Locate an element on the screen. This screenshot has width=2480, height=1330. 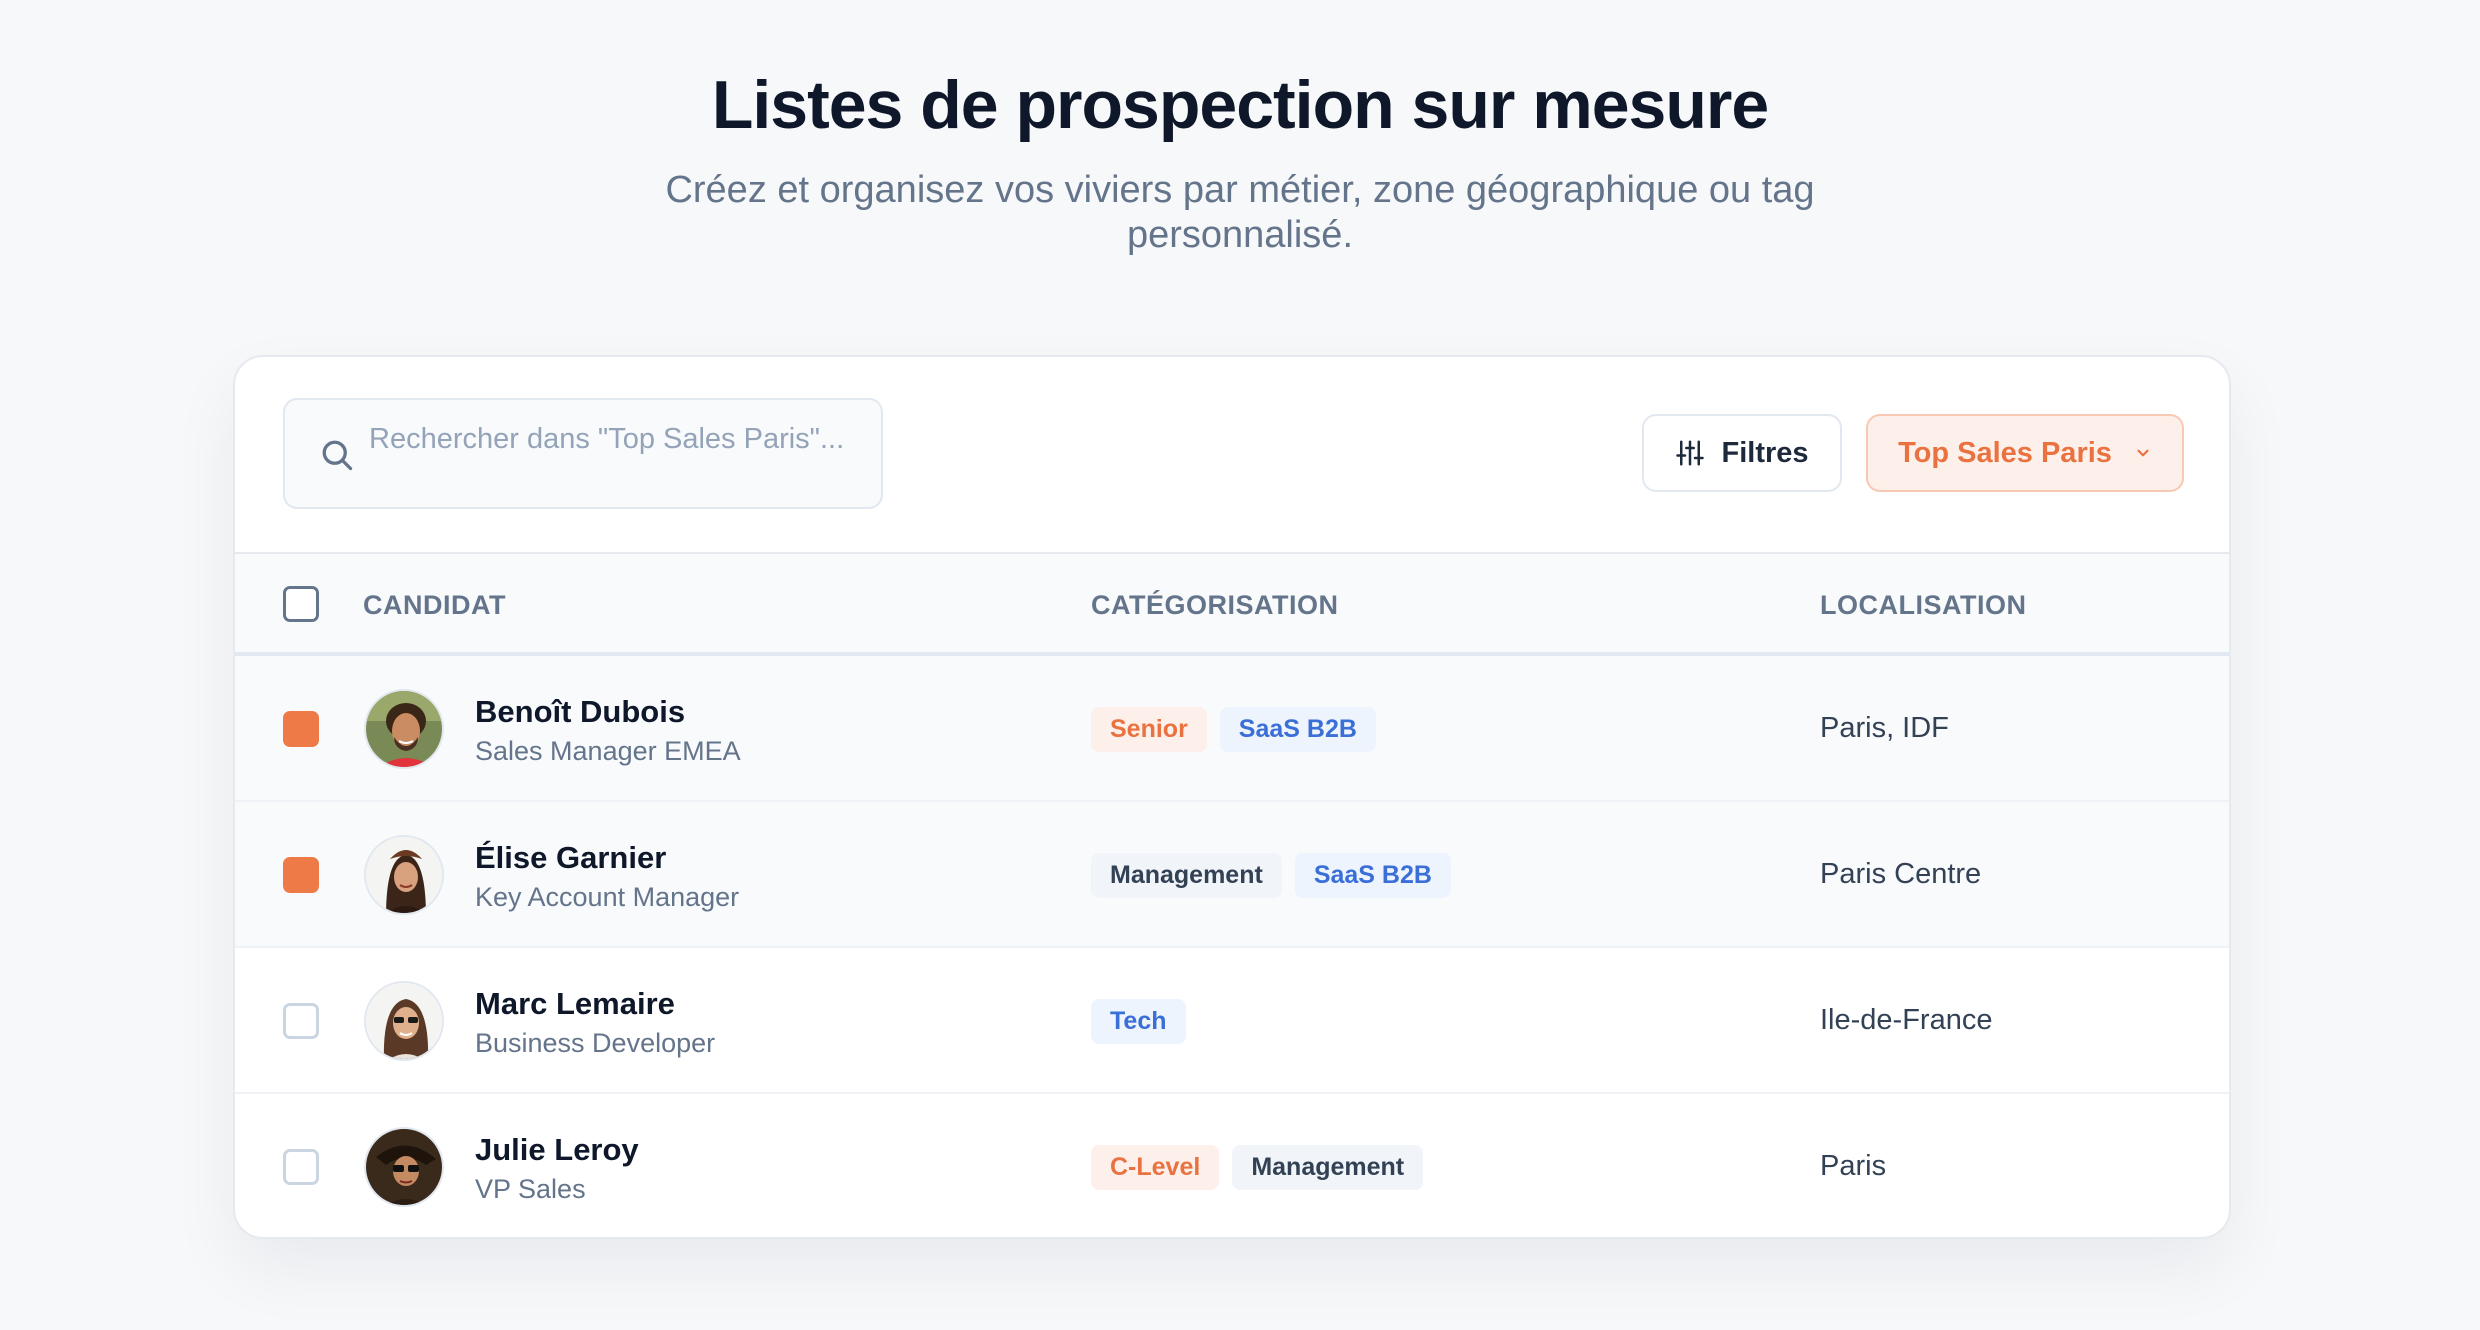
tag-list: C-Level Management is located at coordinates (1257, 1167).